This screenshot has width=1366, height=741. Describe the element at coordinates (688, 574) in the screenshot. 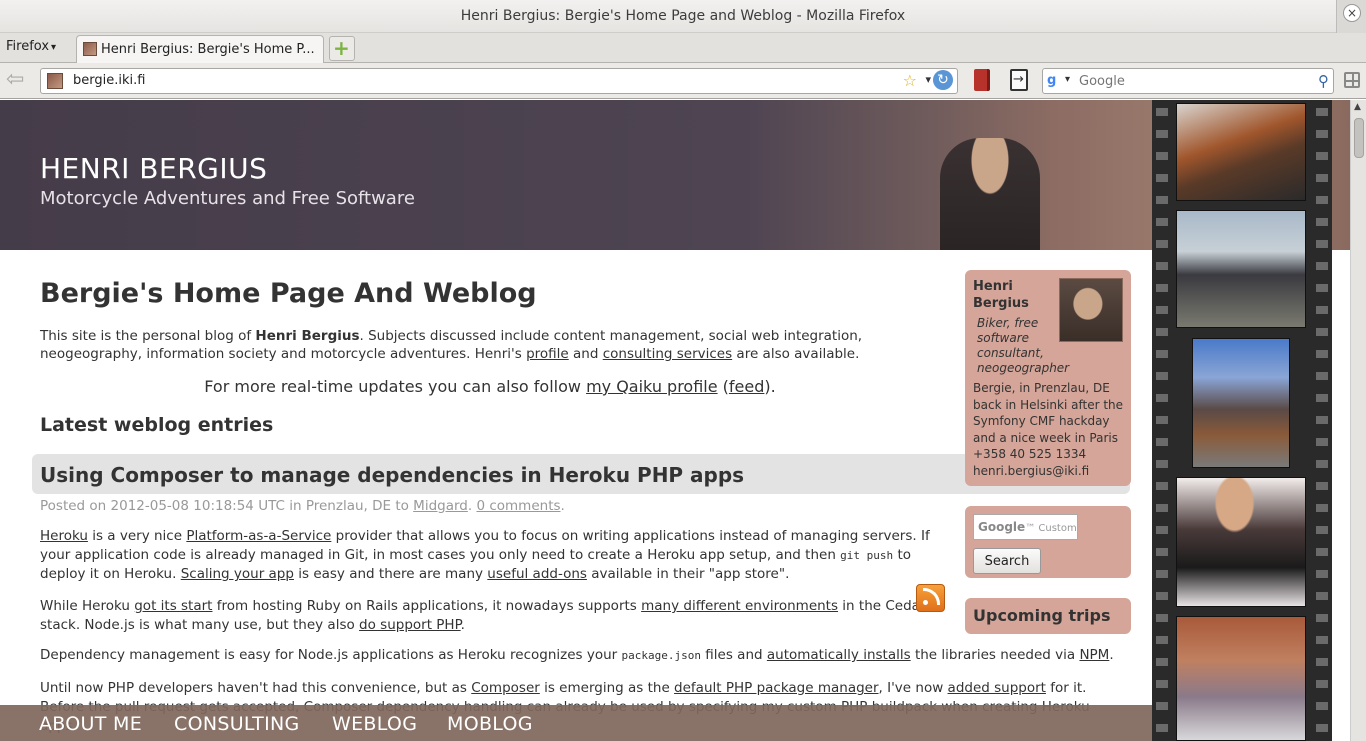

I see `paragraph-text: available in their "app store".` at that location.